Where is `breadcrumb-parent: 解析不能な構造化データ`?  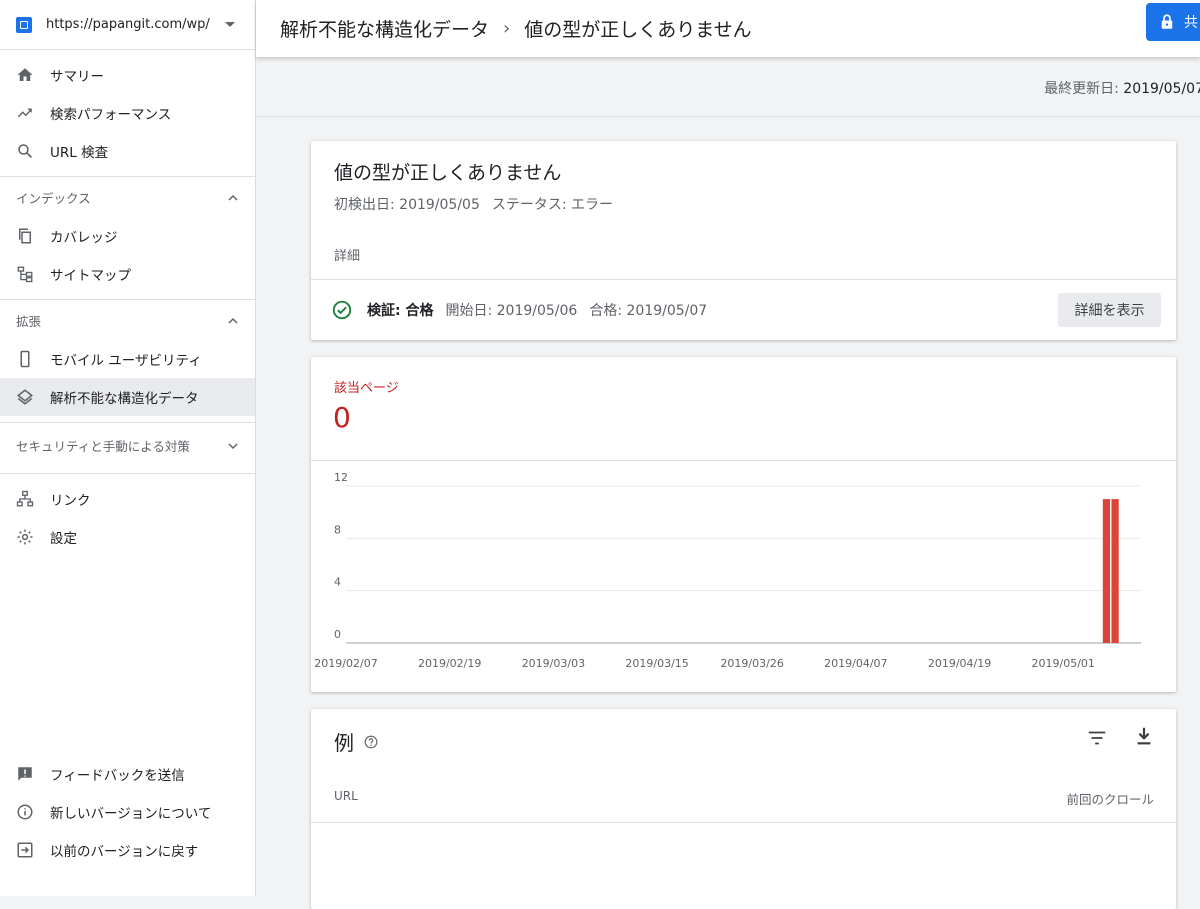 breadcrumb-parent: 解析不能な構造化データ is located at coordinates (384, 28).